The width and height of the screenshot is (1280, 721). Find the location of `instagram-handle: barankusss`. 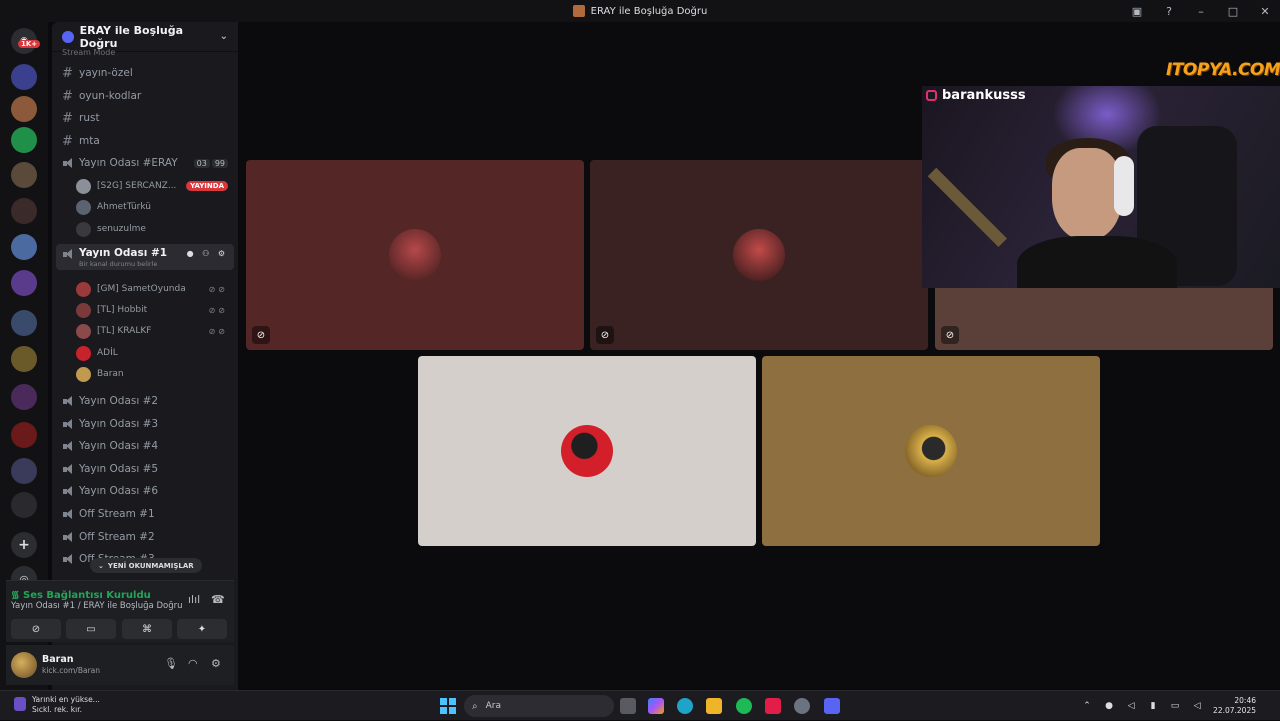

instagram-handle: barankusss is located at coordinates (976, 95).